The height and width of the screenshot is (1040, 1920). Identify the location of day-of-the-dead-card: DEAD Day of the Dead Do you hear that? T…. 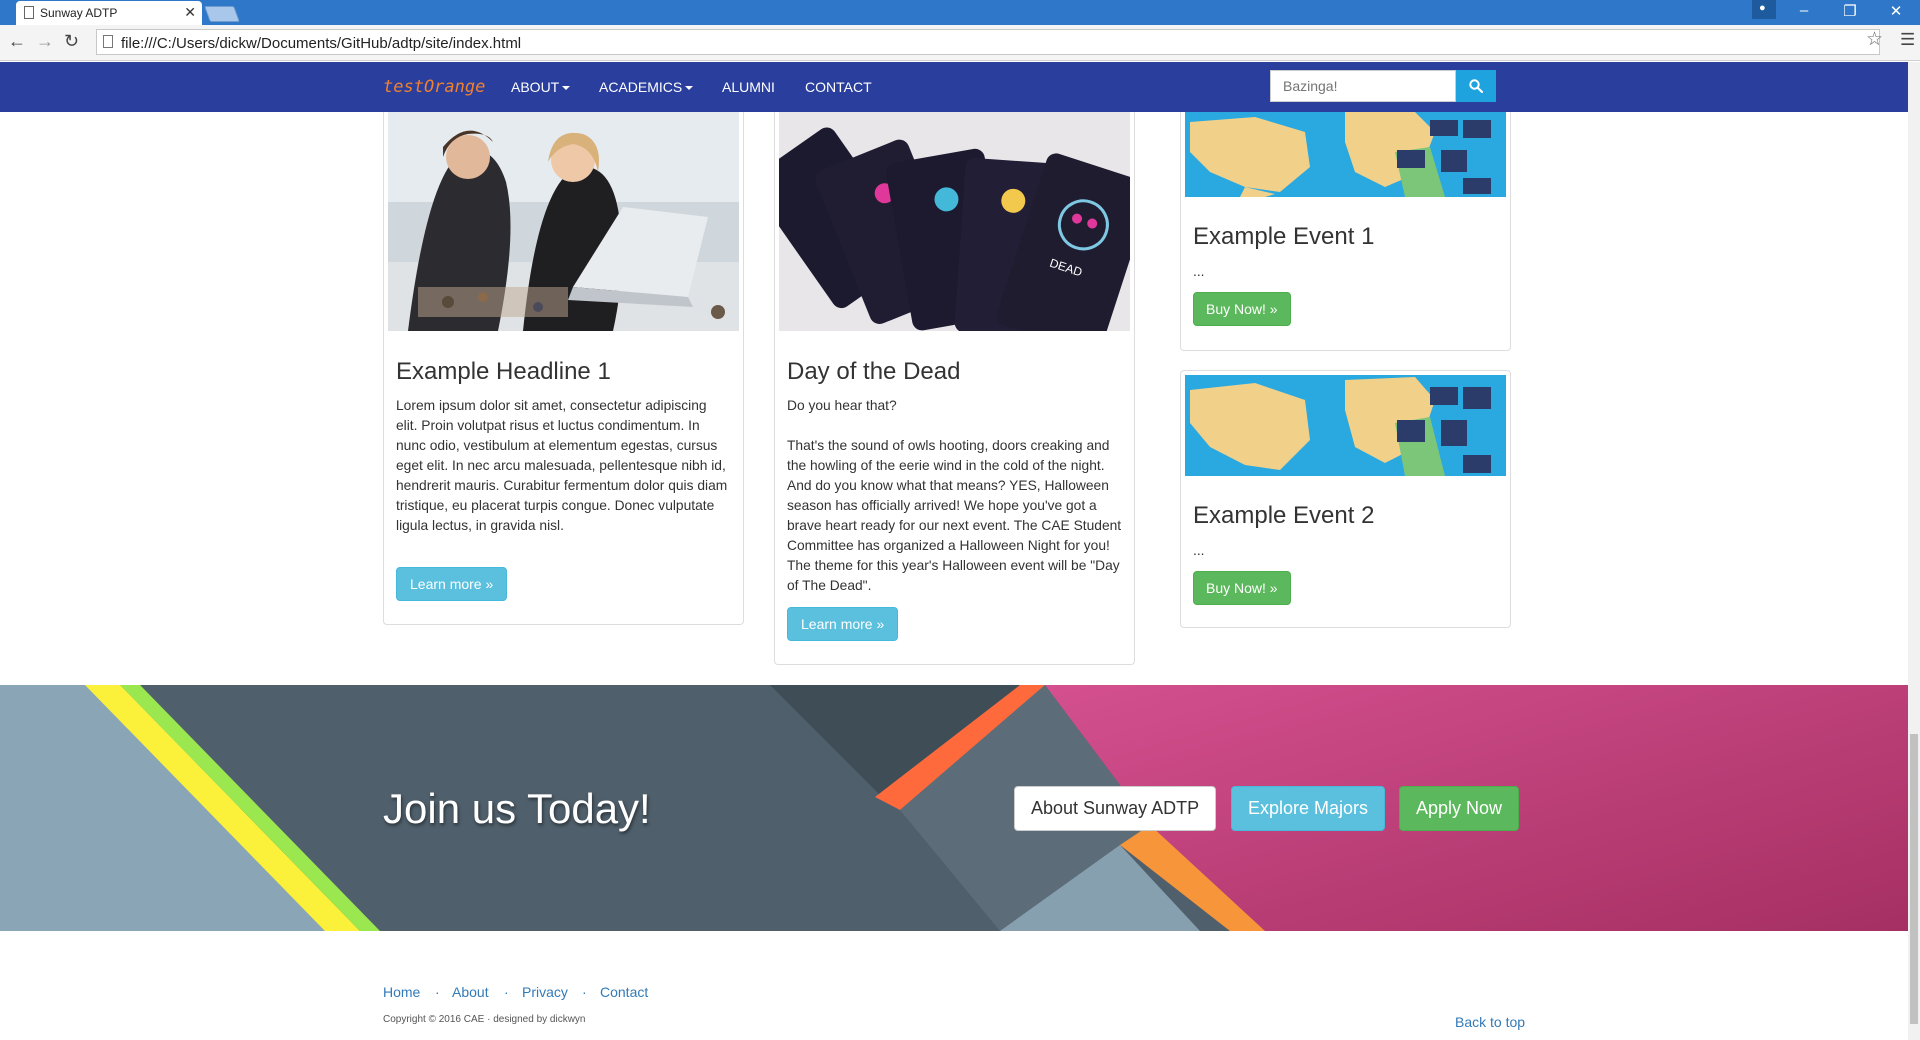
(954, 388).